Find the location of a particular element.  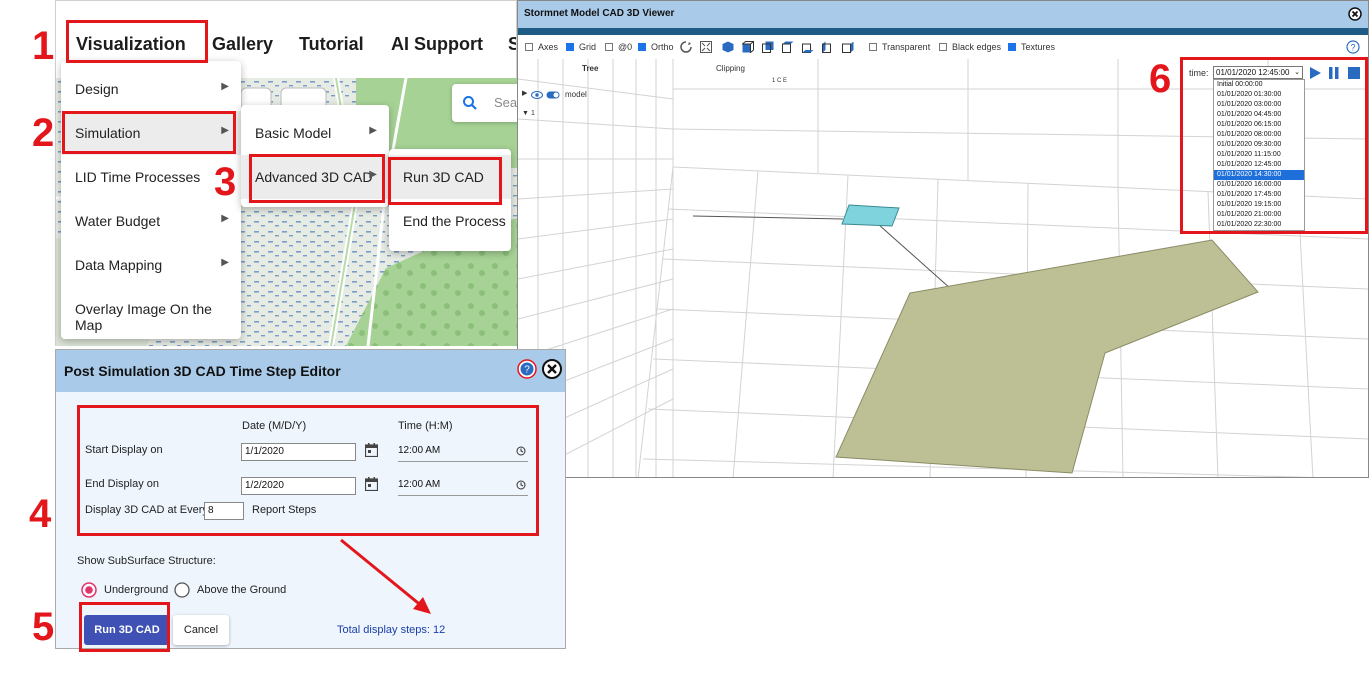

above-ground-label: Above the Ground is located at coordinates (242, 590).